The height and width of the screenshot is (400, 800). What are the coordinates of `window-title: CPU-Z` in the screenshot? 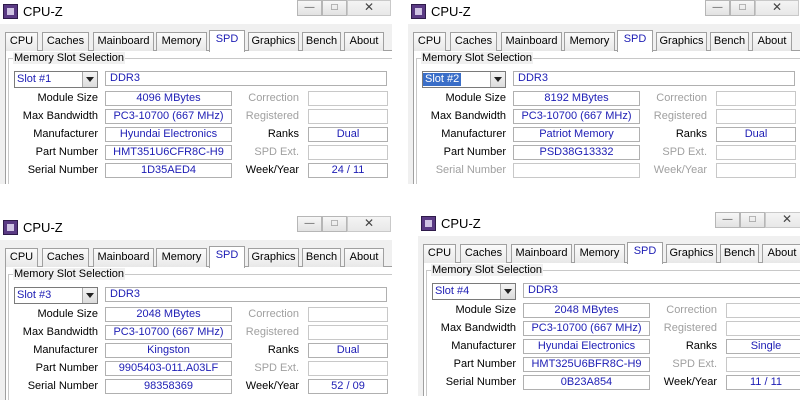 It's located at (43, 11).